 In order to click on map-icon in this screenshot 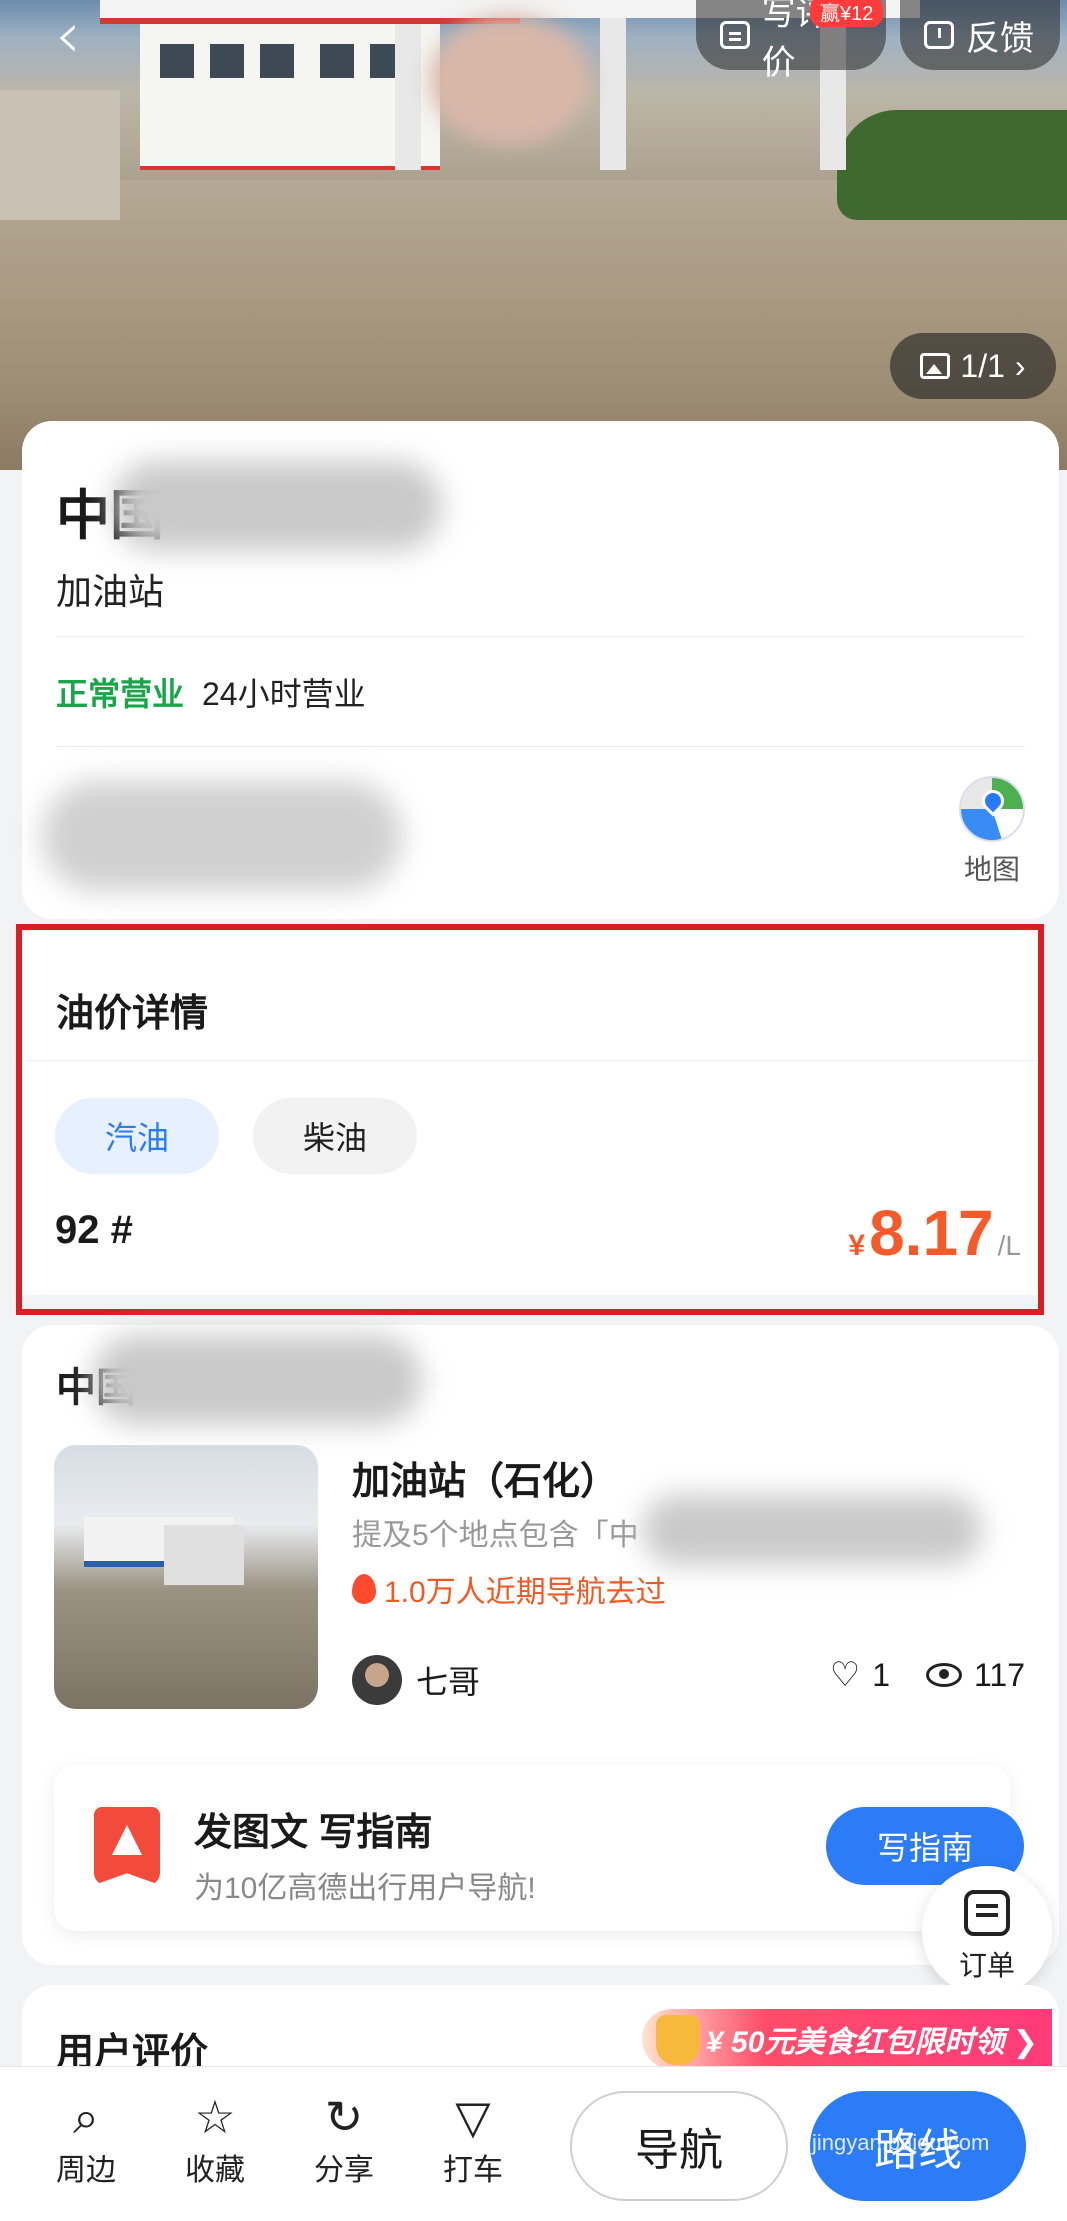, I will do `click(992, 809)`.